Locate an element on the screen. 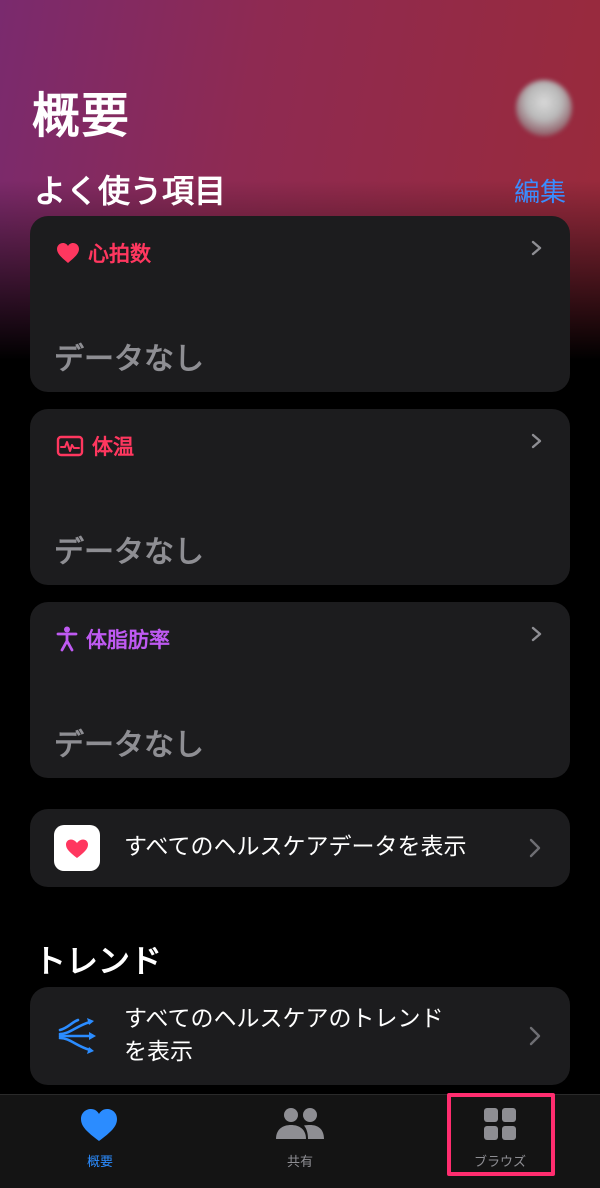 The height and width of the screenshot is (1188, 600). favorite-card-heart-rate: 心拍数 データなし is located at coordinates (300, 304).